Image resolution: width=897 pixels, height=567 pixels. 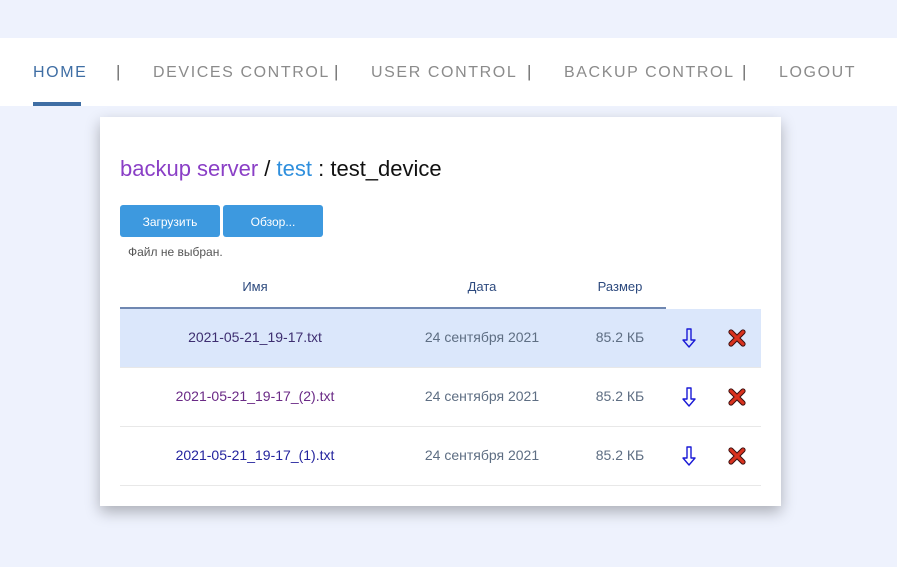 I want to click on nav-home: HOME, so click(x=60, y=73).